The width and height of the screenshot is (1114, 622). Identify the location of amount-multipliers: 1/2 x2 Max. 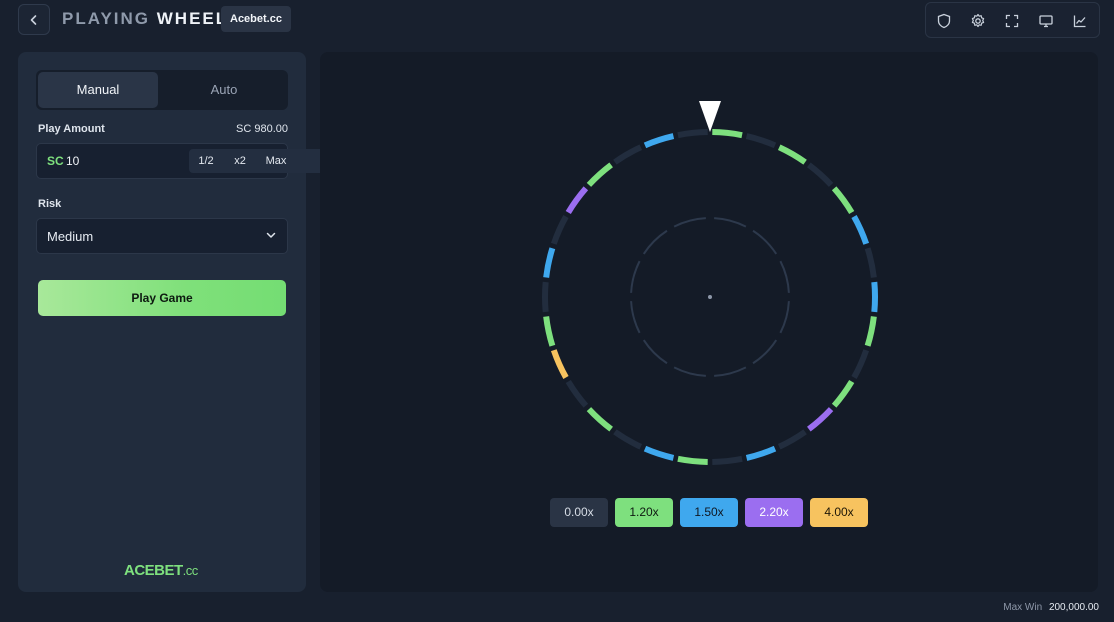
(258, 161).